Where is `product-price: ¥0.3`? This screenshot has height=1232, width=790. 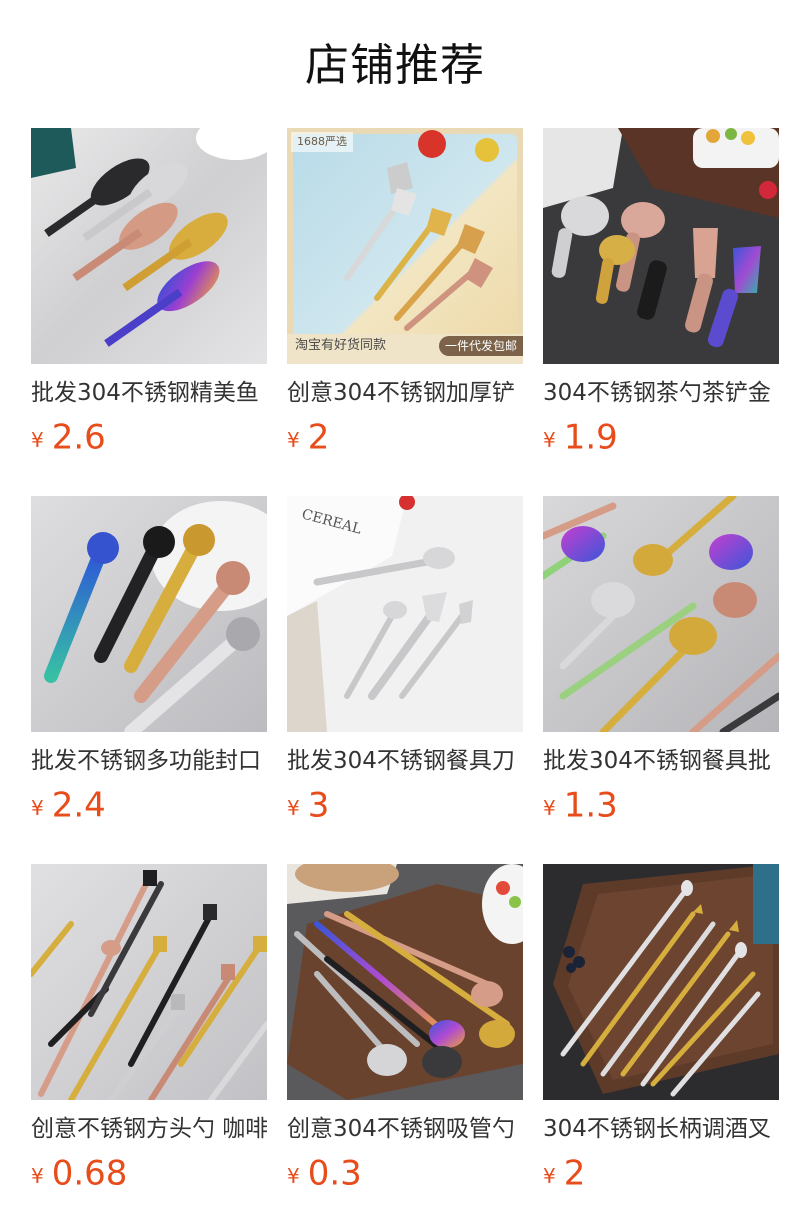 product-price: ¥0.3 is located at coordinates (324, 1173).